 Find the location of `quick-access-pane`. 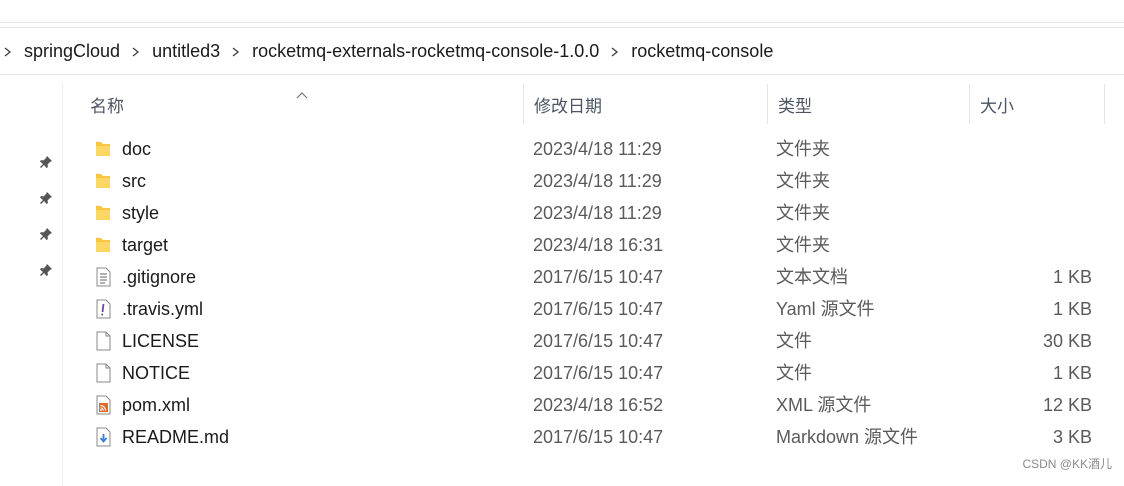

quick-access-pane is located at coordinates (31, 285).